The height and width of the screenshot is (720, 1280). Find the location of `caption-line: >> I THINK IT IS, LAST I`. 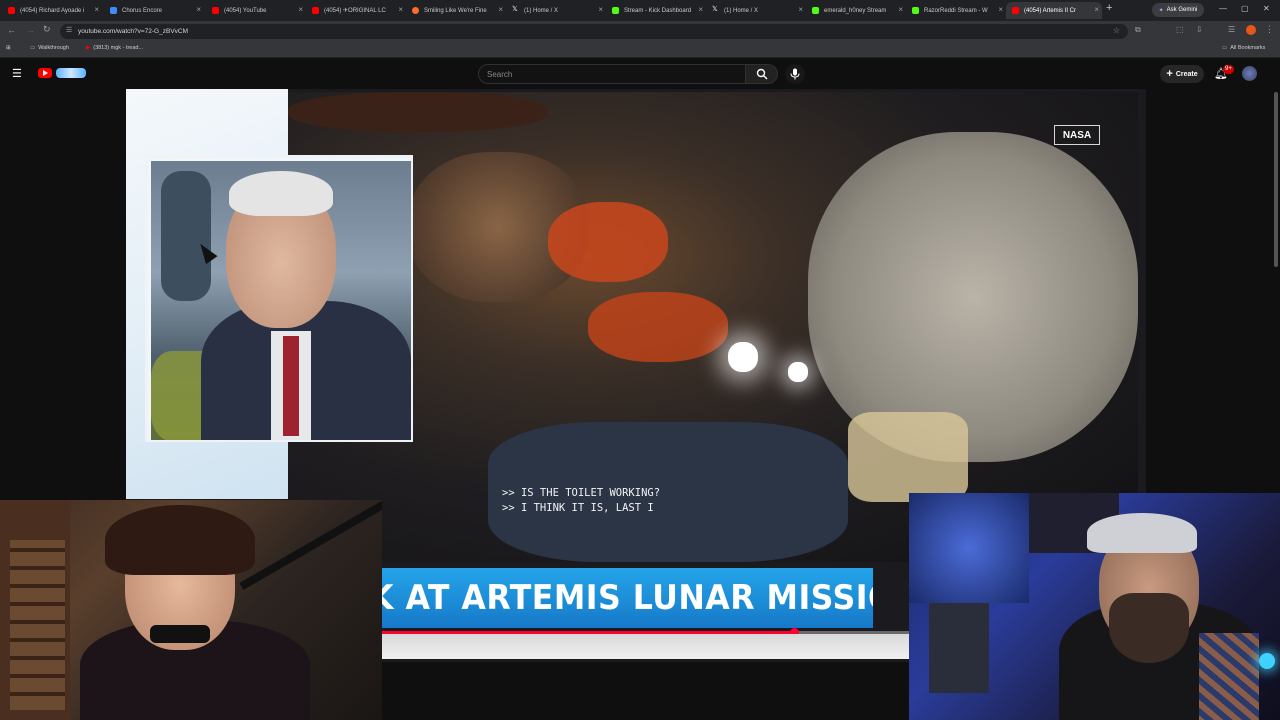

caption-line: >> I THINK IT IS, LAST I is located at coordinates (578, 508).